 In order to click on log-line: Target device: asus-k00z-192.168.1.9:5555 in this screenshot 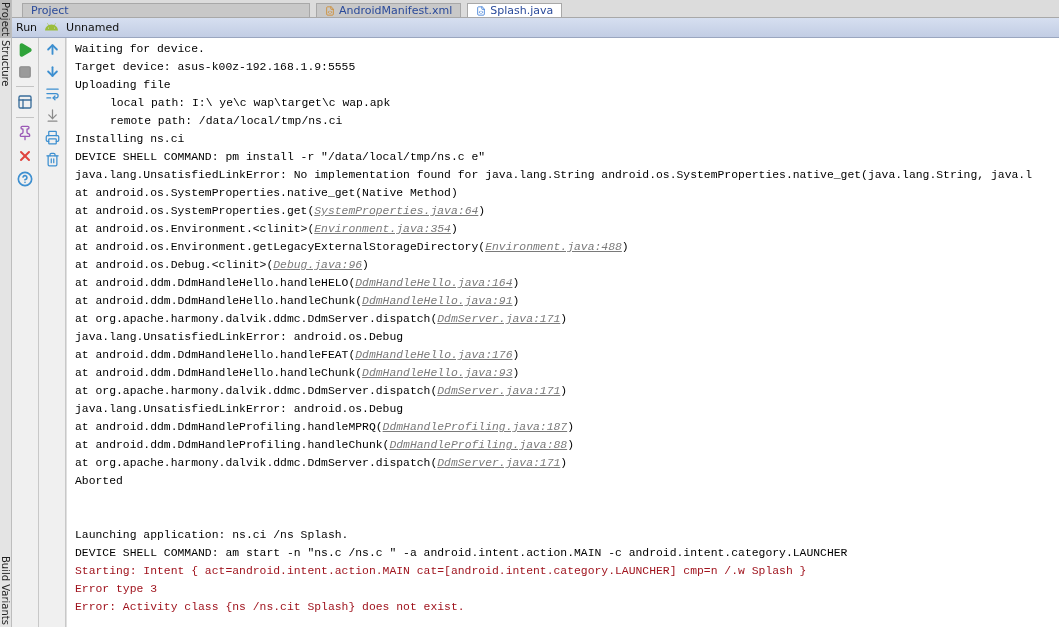, I will do `click(216, 67)`.